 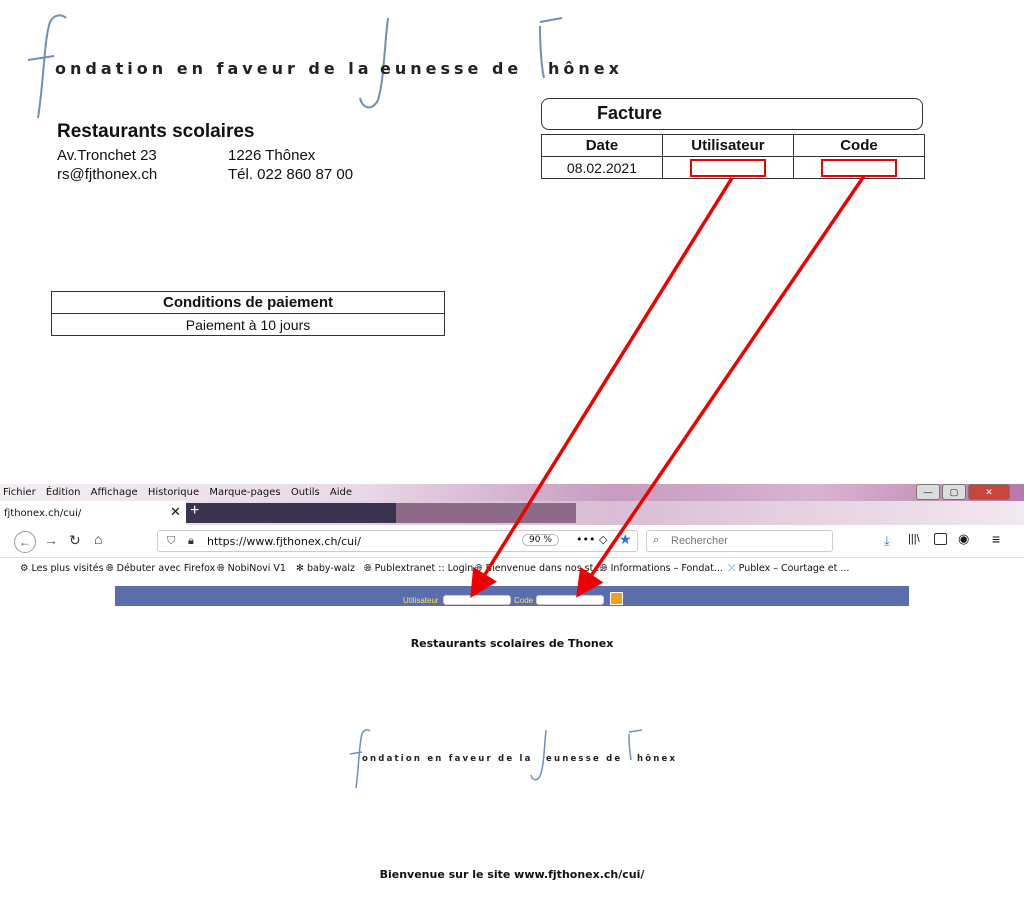 What do you see at coordinates (699, 541) in the screenshot?
I see `search-placeholder: Rechercher` at bounding box center [699, 541].